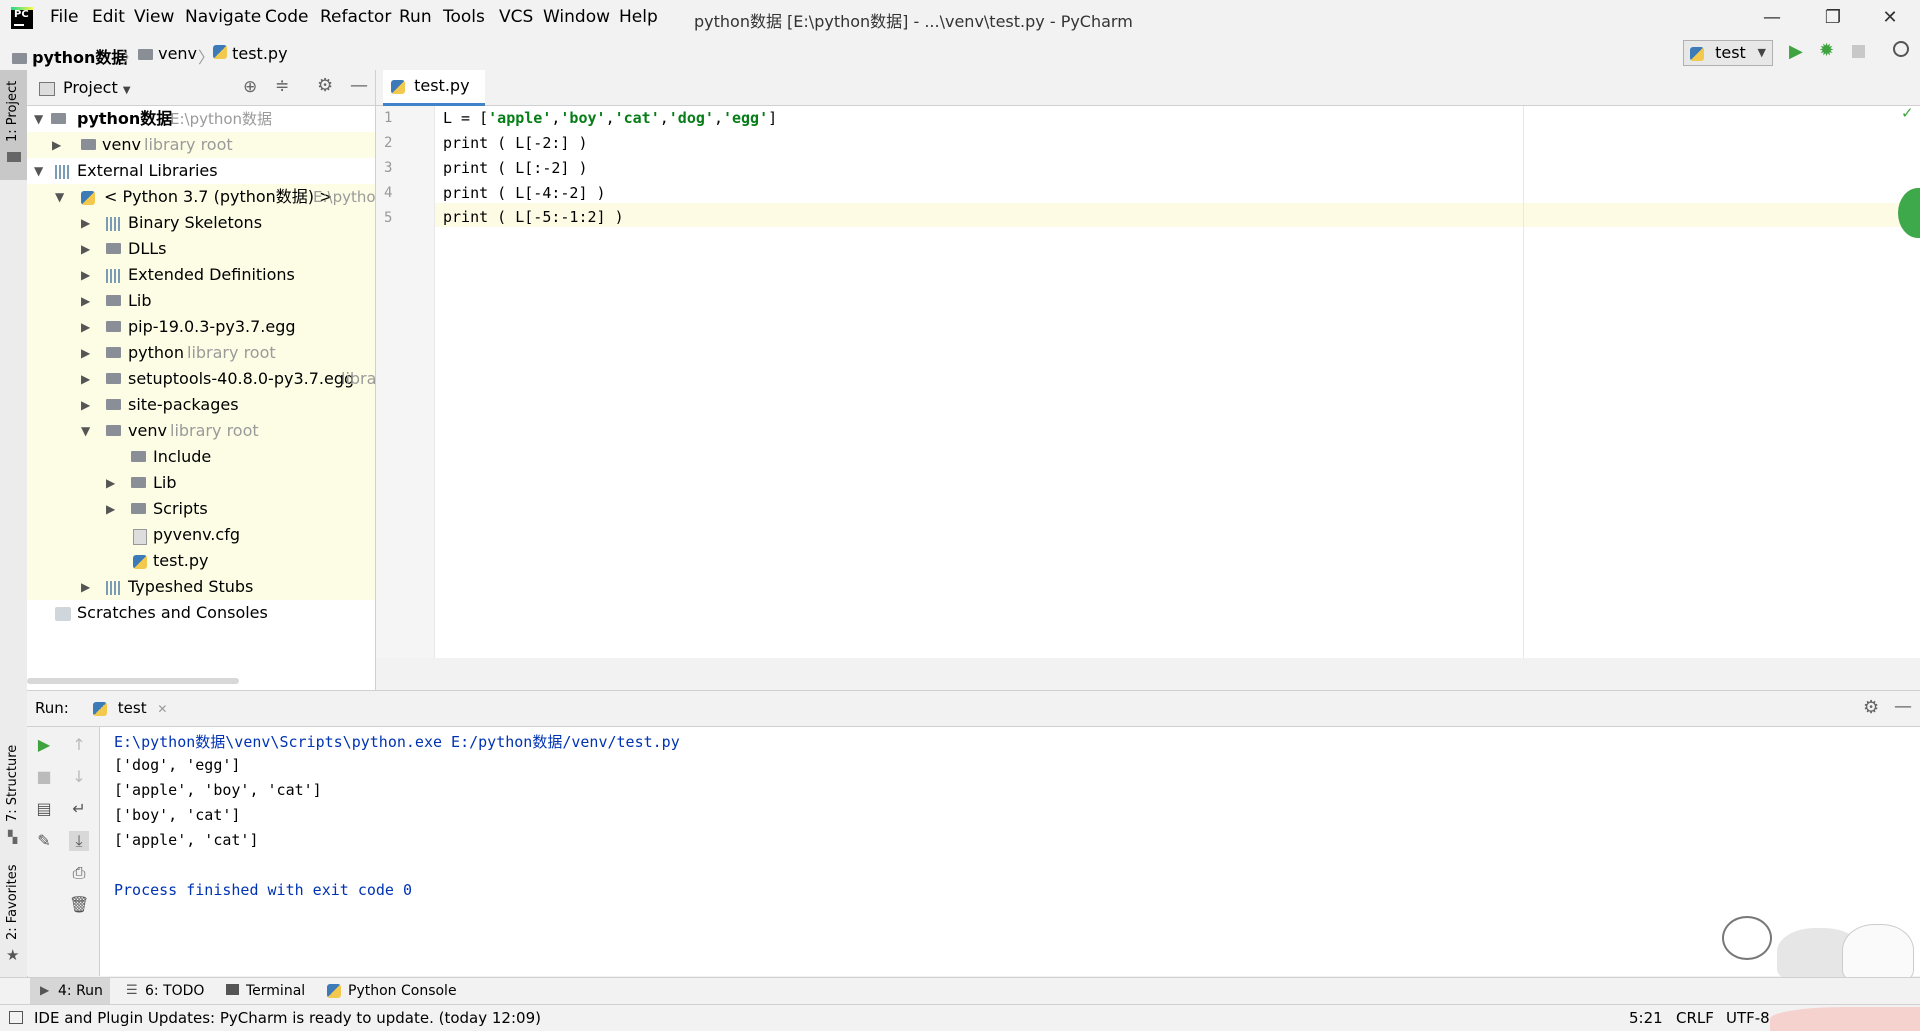 Image resolution: width=1920 pixels, height=1031 pixels. What do you see at coordinates (162, 709) in the screenshot?
I see `close-icon: ✕` at bounding box center [162, 709].